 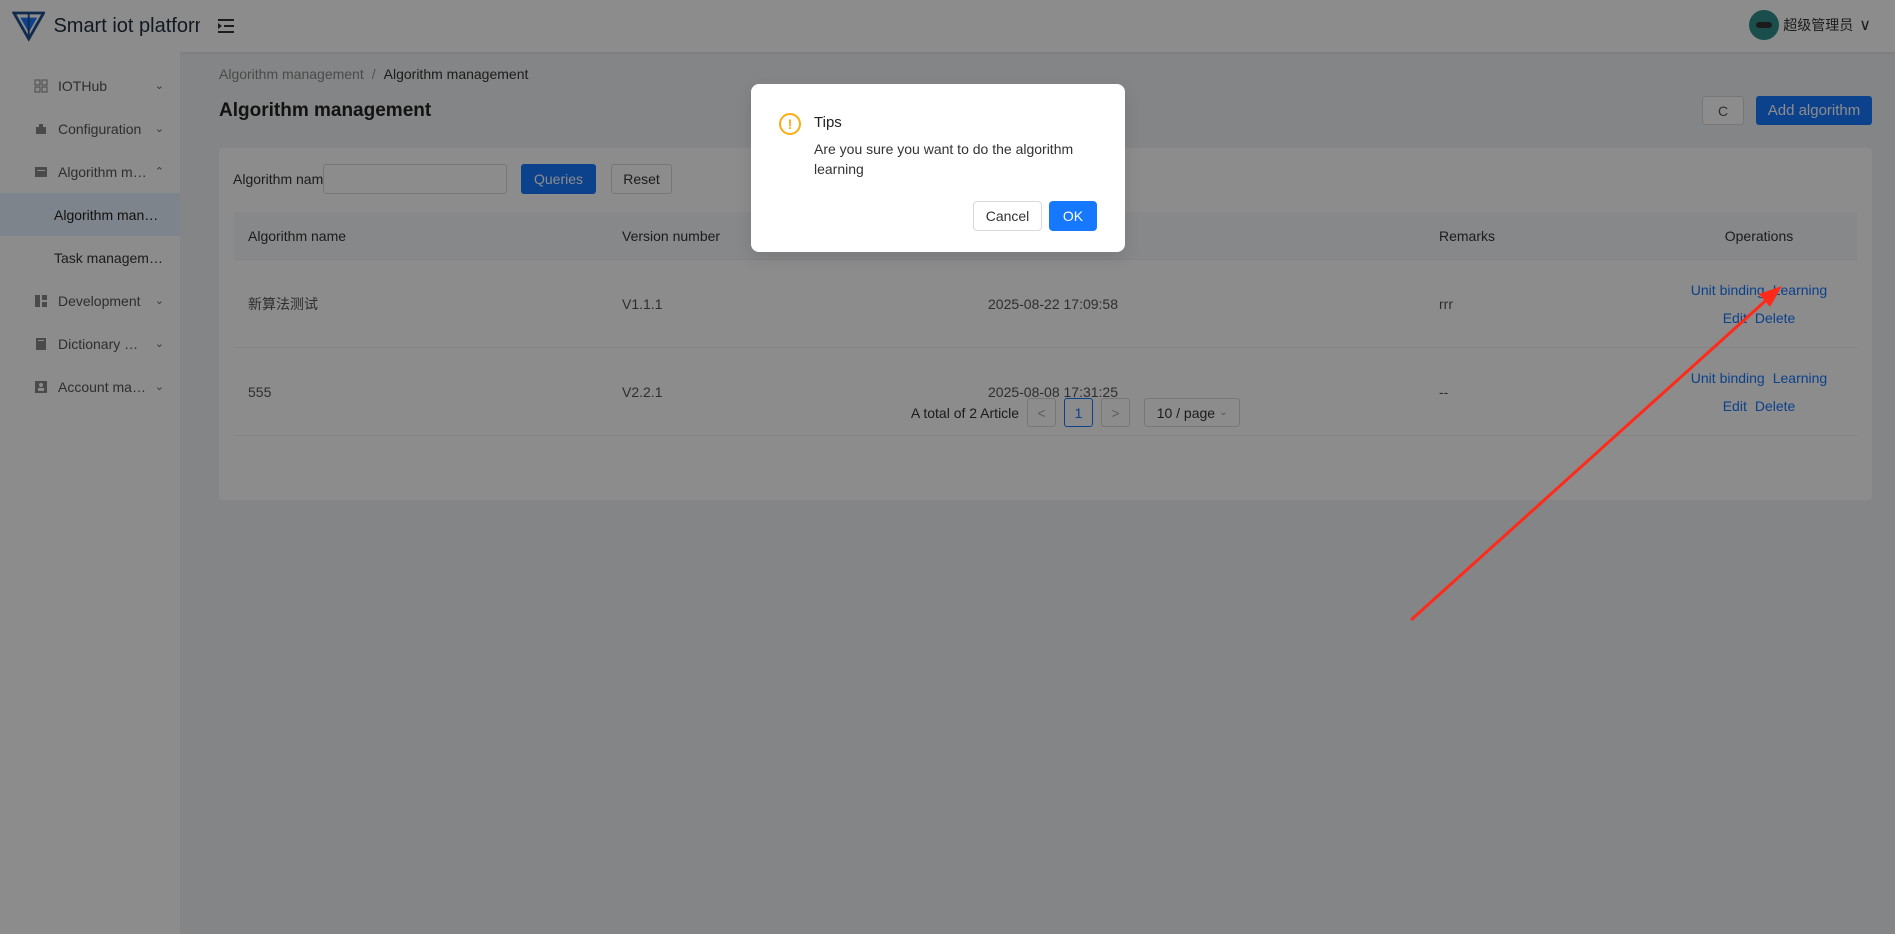 I want to click on exclamation-circle-icon: !, so click(x=790, y=124).